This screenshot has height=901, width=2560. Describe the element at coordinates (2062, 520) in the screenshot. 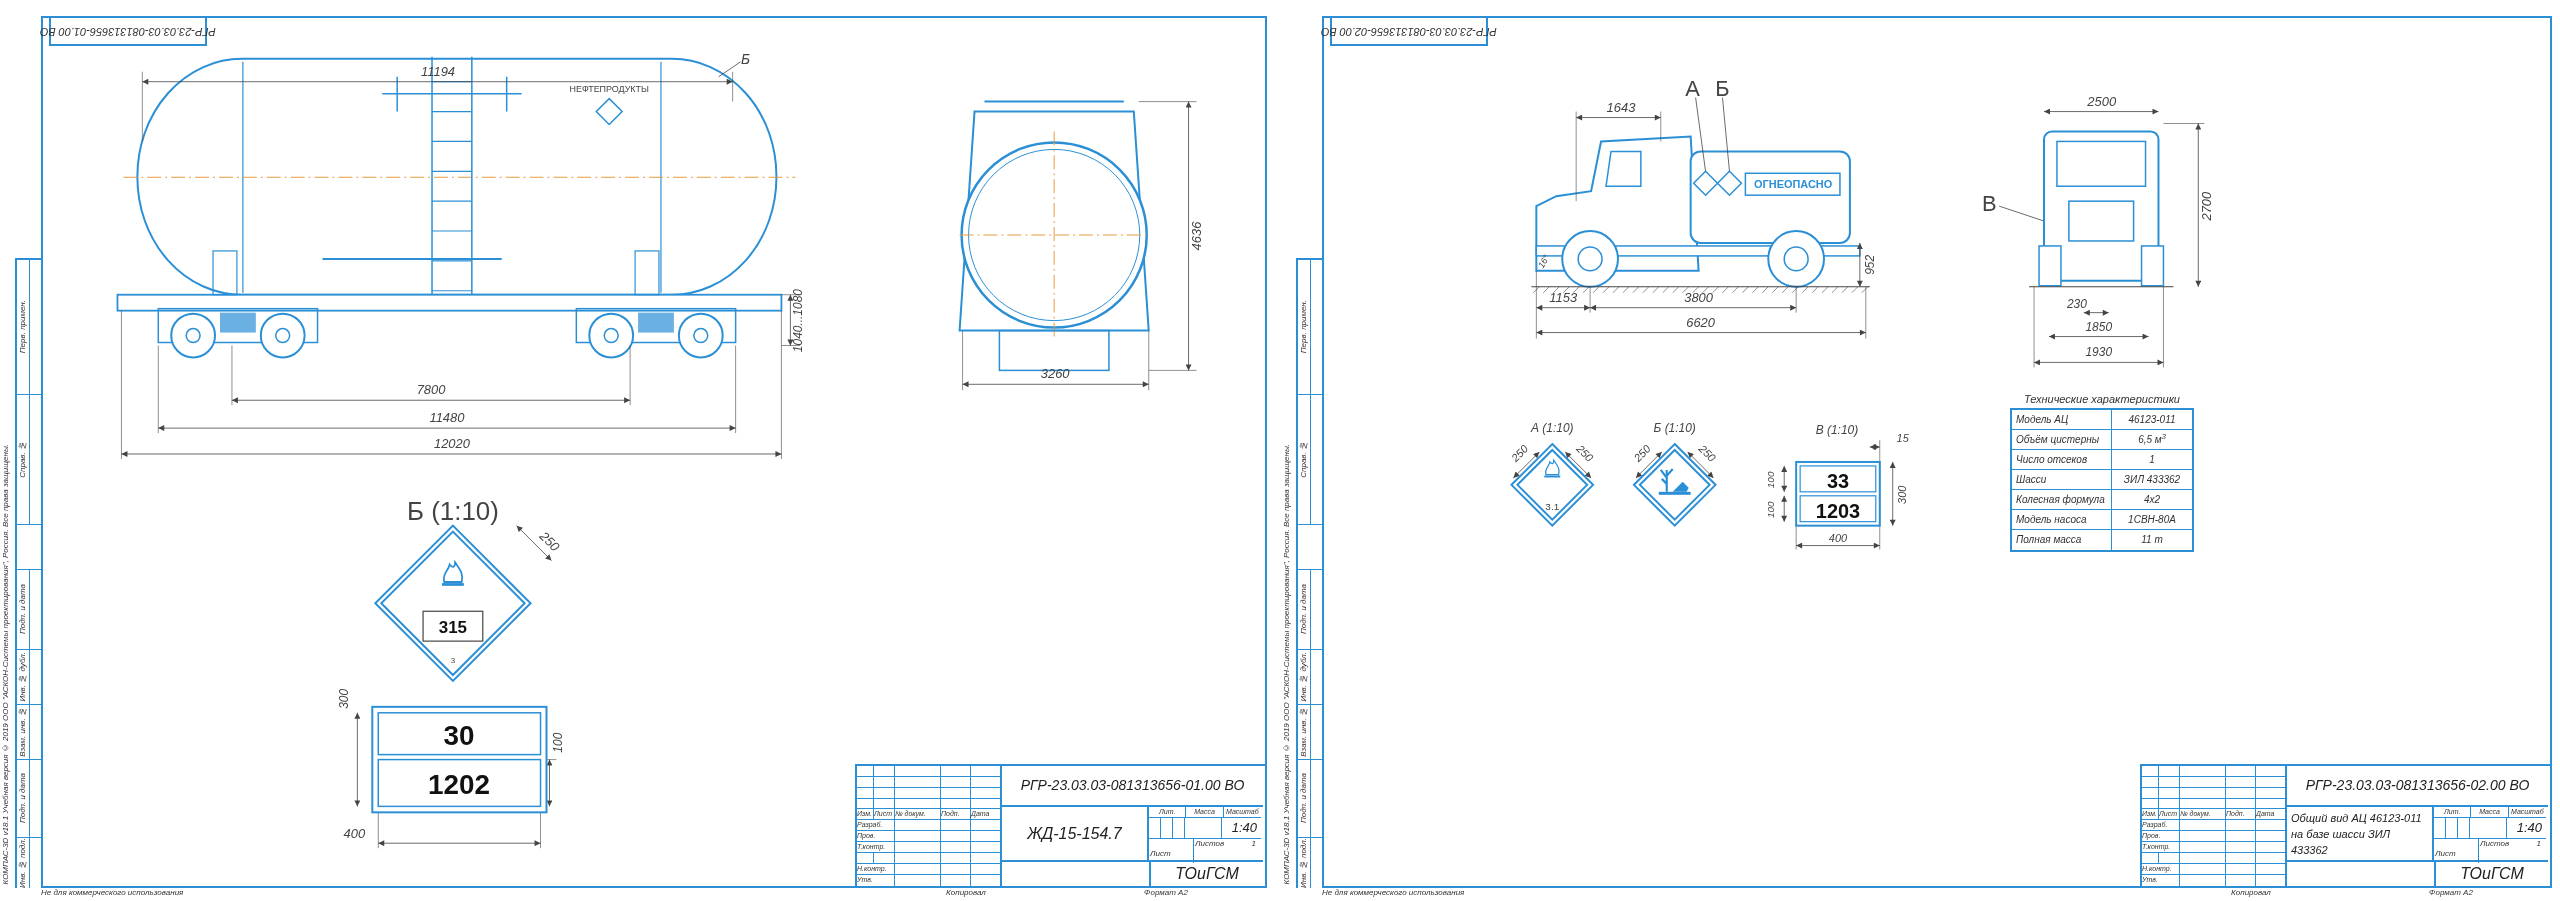

I see `table-cell: Модель насоса` at that location.